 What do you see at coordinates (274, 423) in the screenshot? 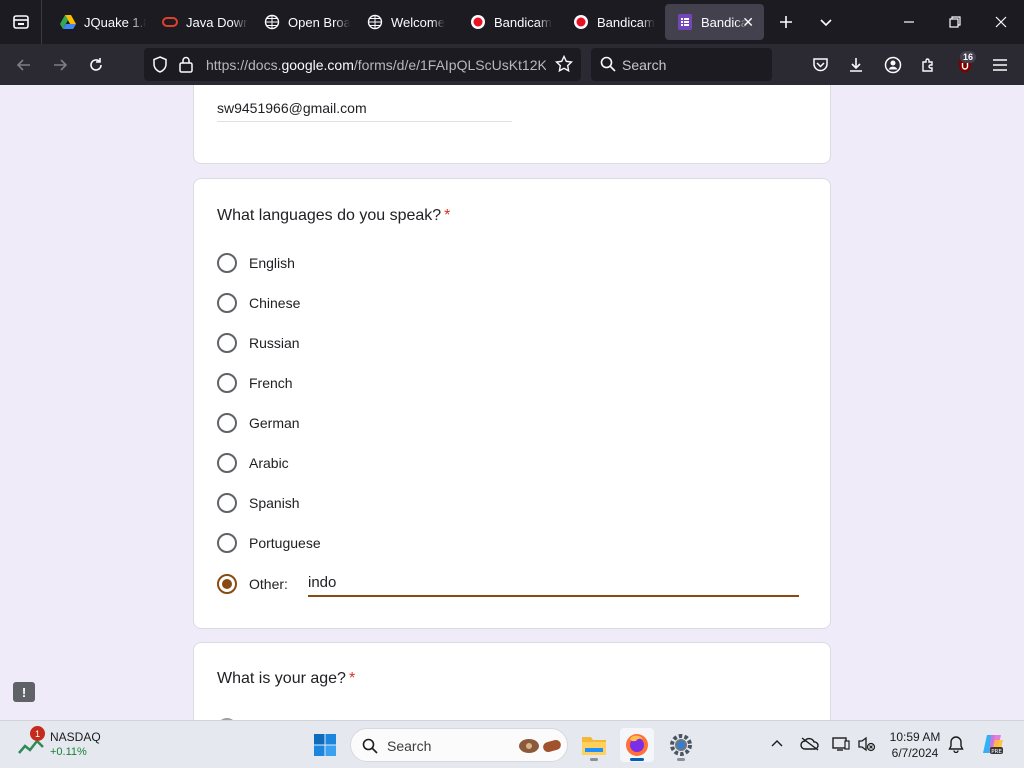
I see `option-label: German` at bounding box center [274, 423].